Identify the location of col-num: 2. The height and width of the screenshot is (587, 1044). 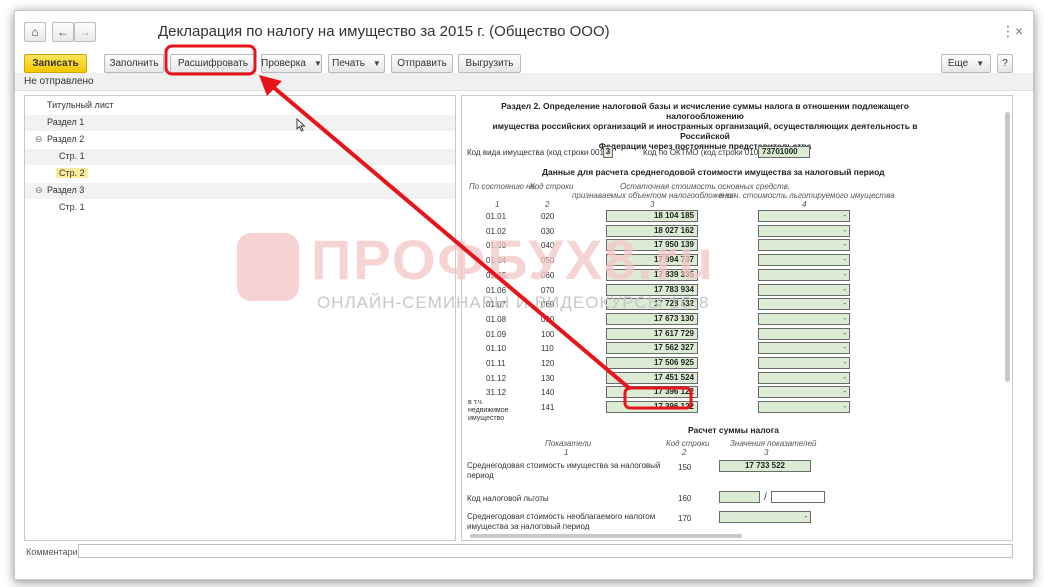
(684, 452).